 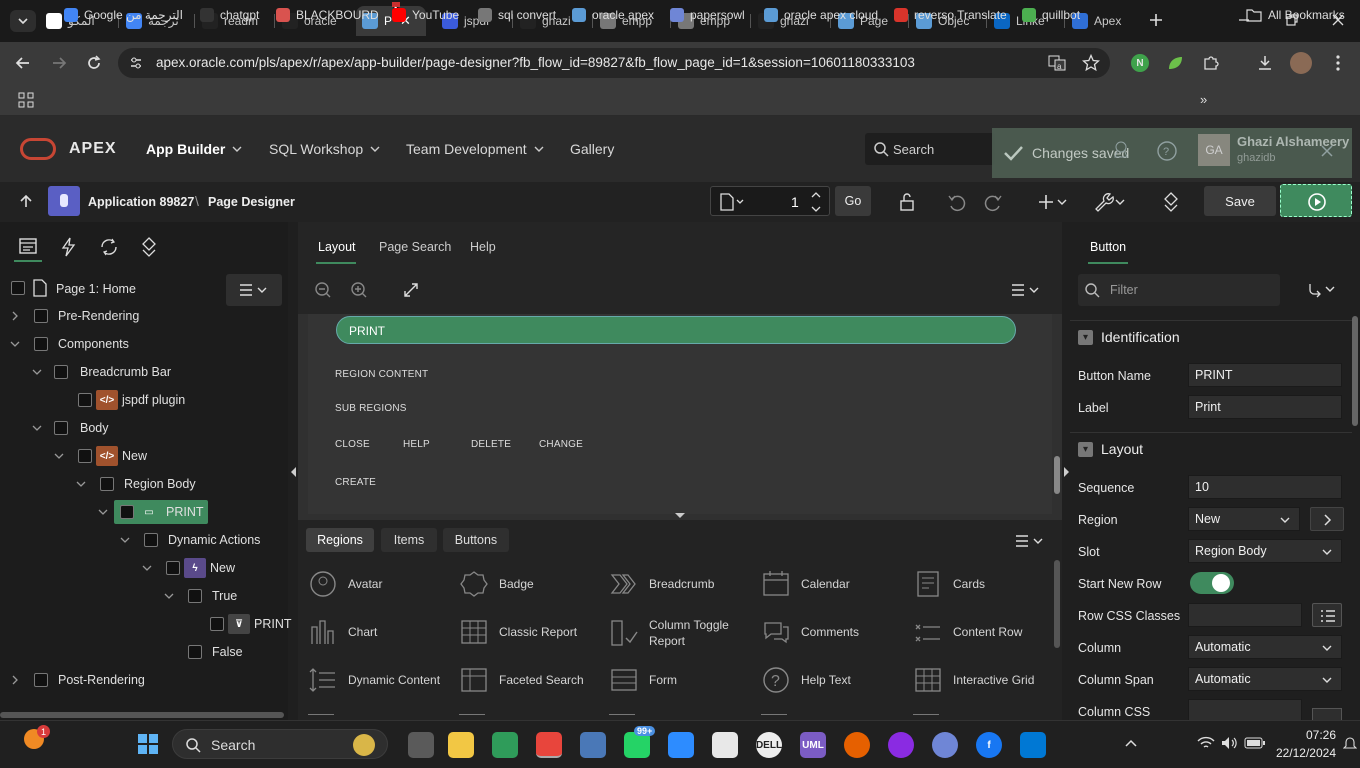 What do you see at coordinates (1033, 745) in the screenshot?
I see `vscode-icon` at bounding box center [1033, 745].